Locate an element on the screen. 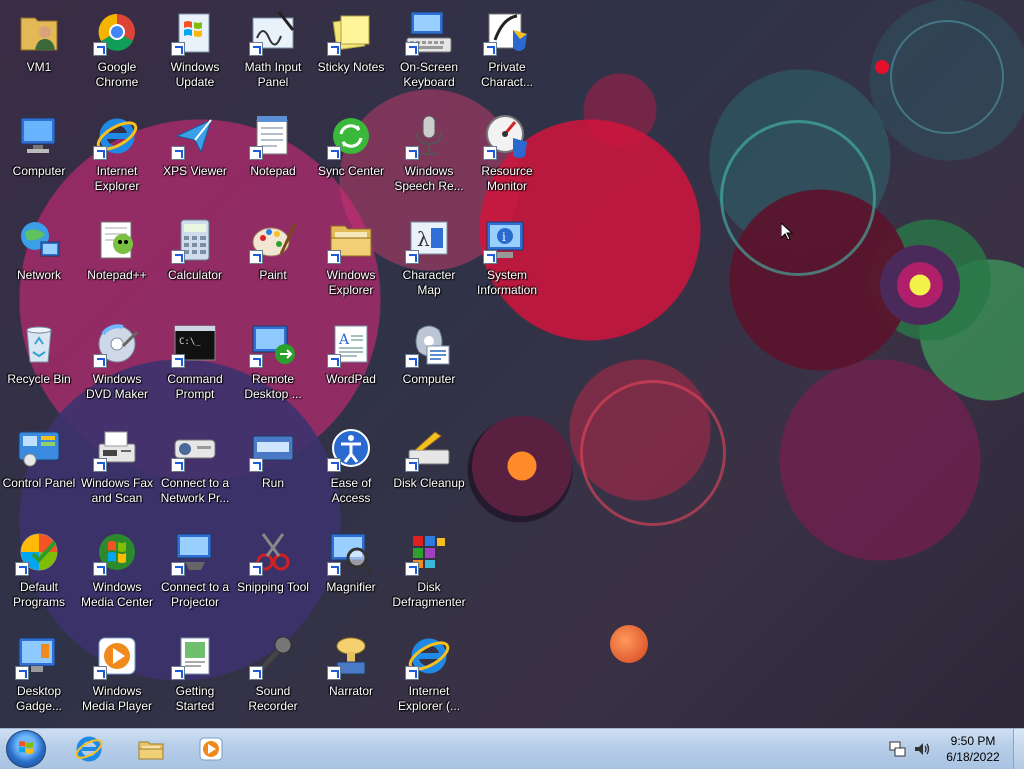 The image size is (1024, 769). desktop-icon-notepad-plus-plus: Notepad++ is located at coordinates (117, 260).